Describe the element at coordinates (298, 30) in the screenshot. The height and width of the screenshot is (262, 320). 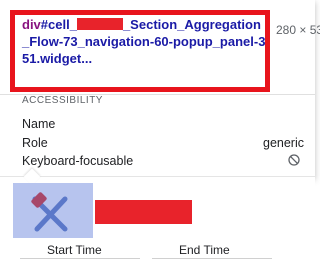
I see `element-dimensions: 280 × 53` at that location.